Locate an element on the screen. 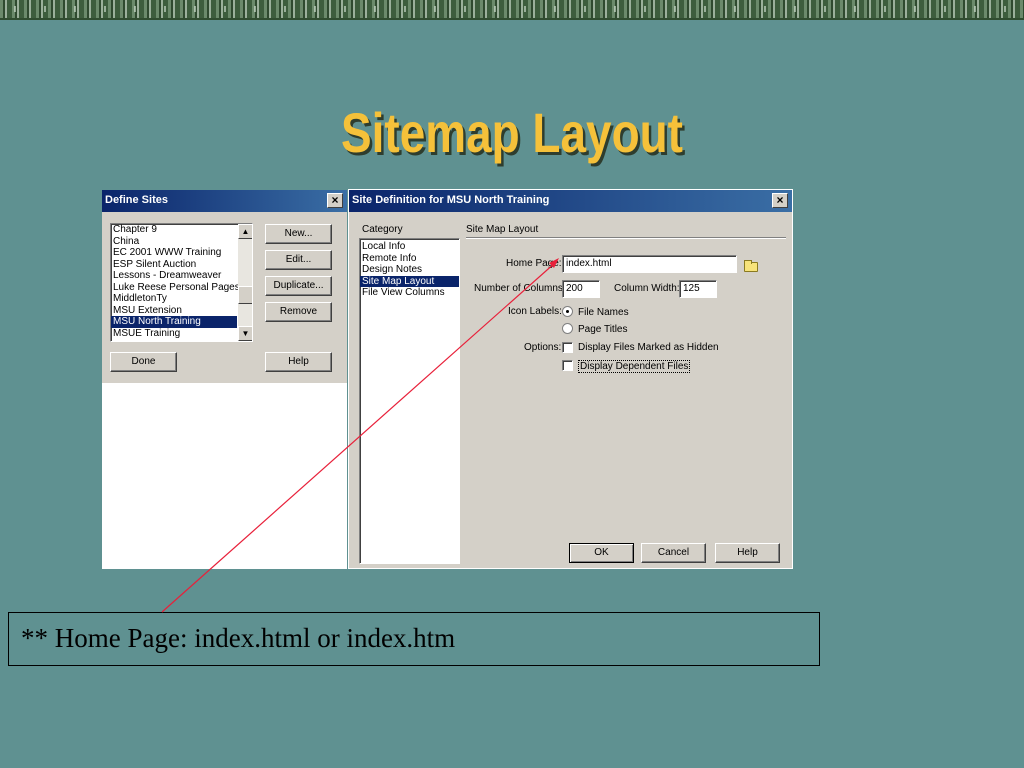 The width and height of the screenshot is (1024, 768). home-page-label: Home Page: is located at coordinates (534, 263).